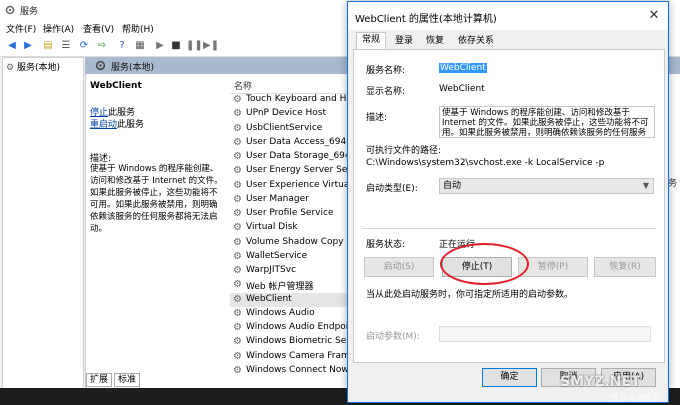  What do you see at coordinates (509, 228) in the screenshot?
I see `divider` at bounding box center [509, 228].